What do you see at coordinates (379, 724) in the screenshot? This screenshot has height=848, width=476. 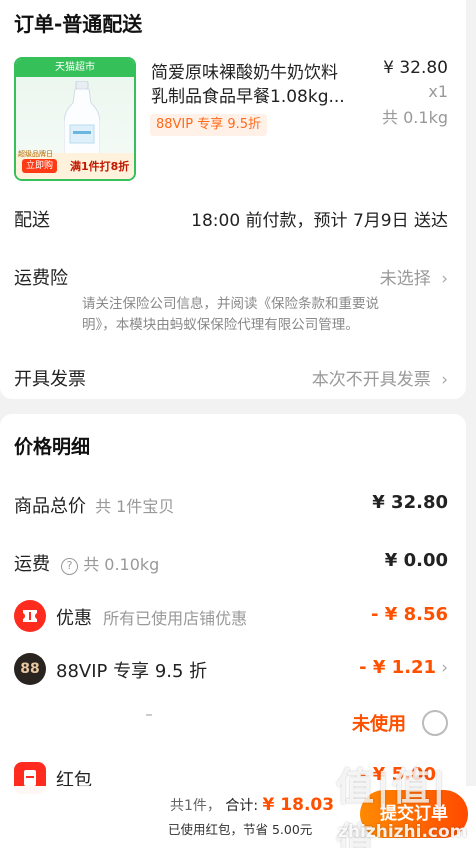 I see `unused-value: 未使用` at bounding box center [379, 724].